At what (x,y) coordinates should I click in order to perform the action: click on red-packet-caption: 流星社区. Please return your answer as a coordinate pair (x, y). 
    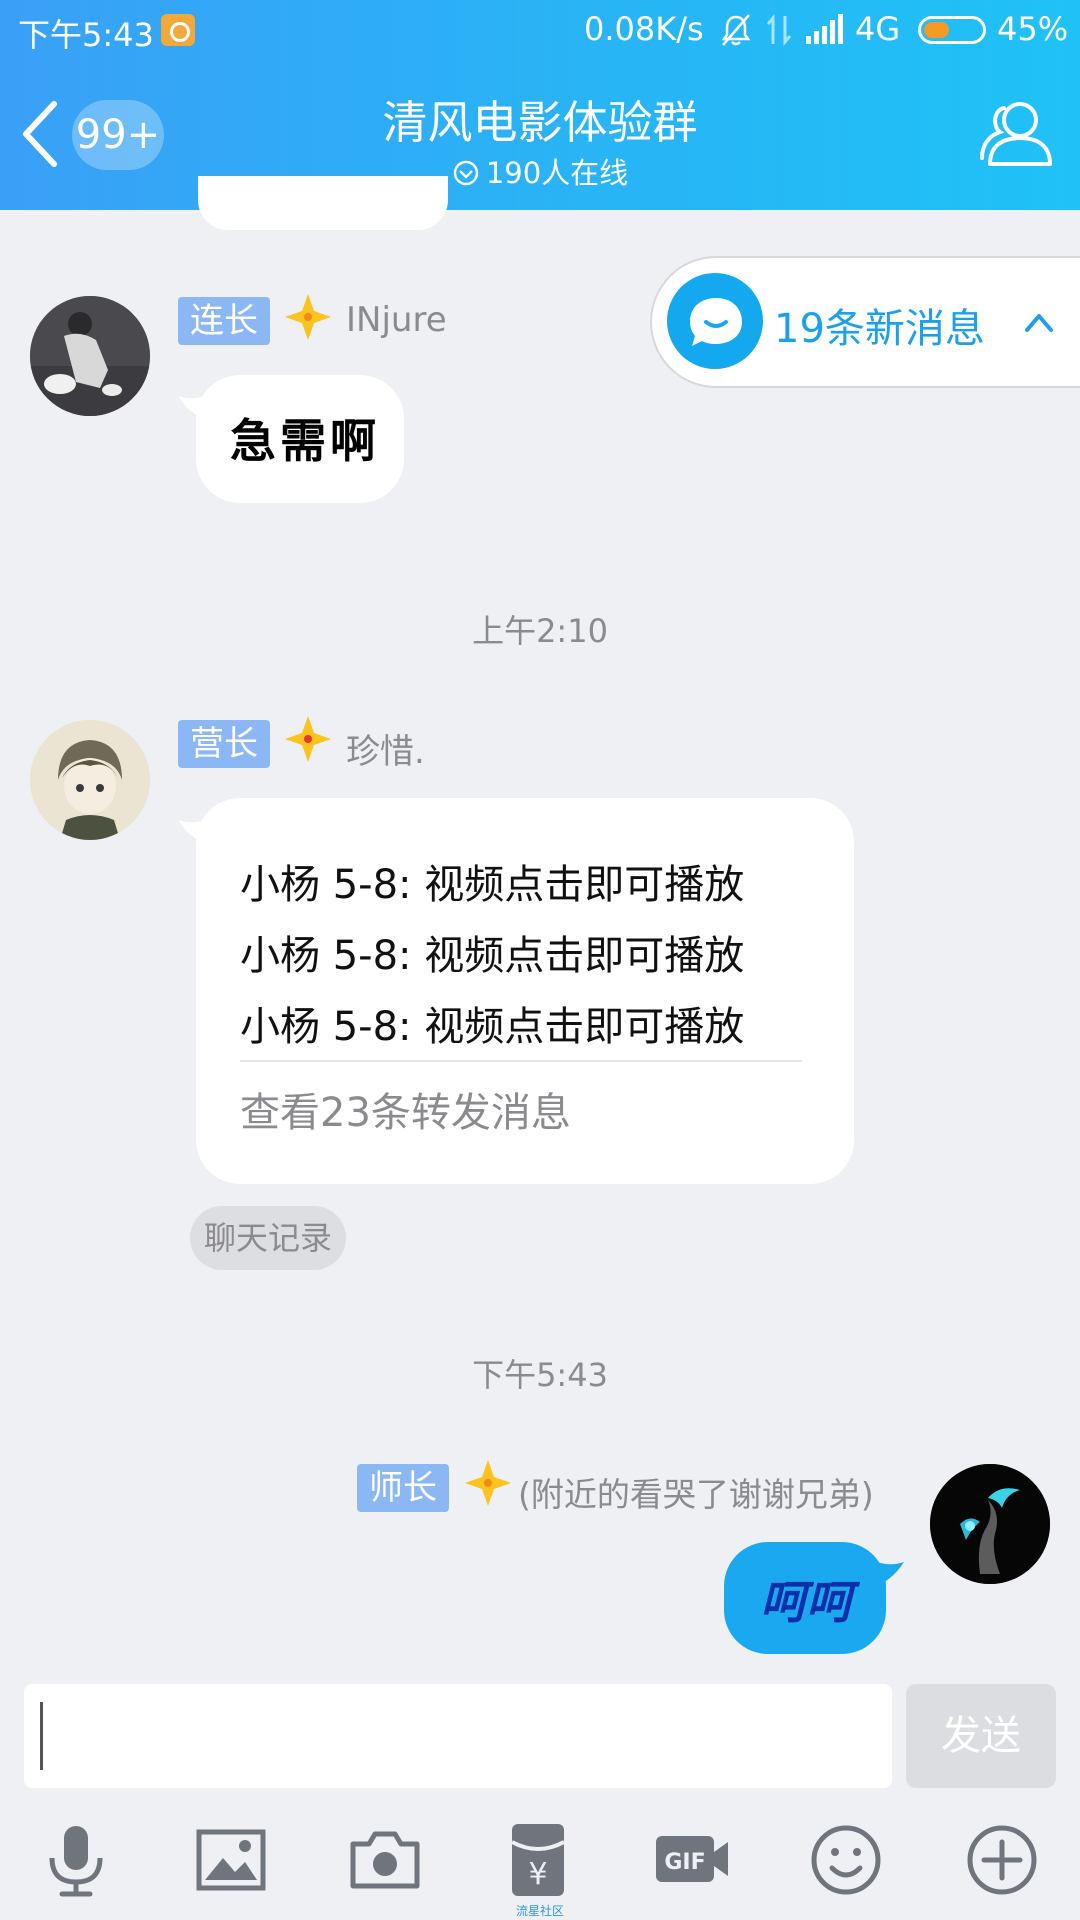
    Looking at the image, I should click on (539, 1911).